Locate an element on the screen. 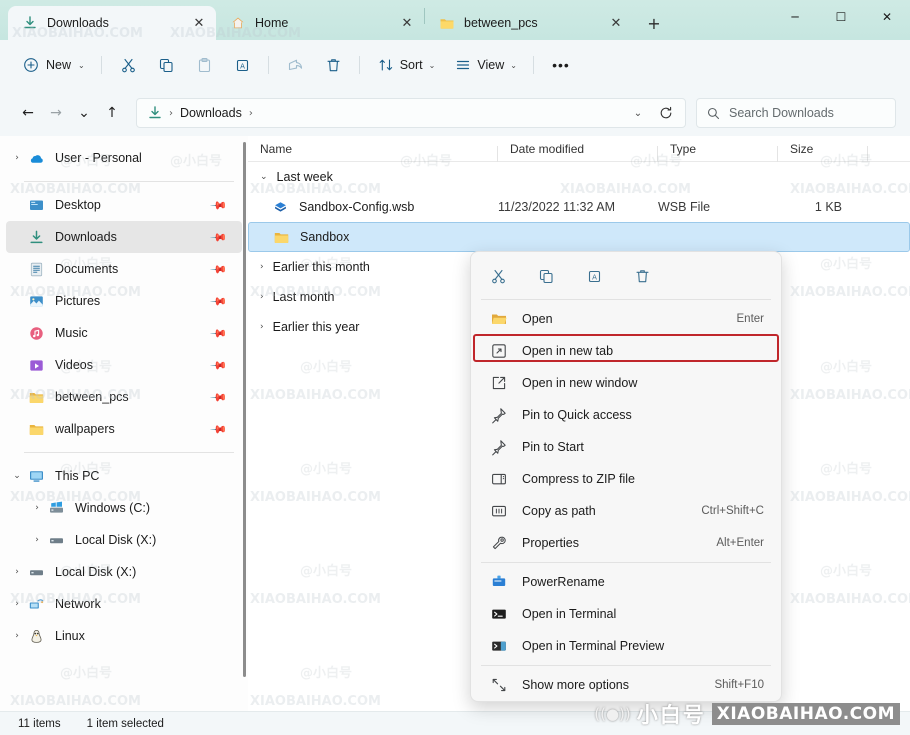  context-menu-item-open-in-terminal: Open in Terminal is located at coordinates (626, 614).